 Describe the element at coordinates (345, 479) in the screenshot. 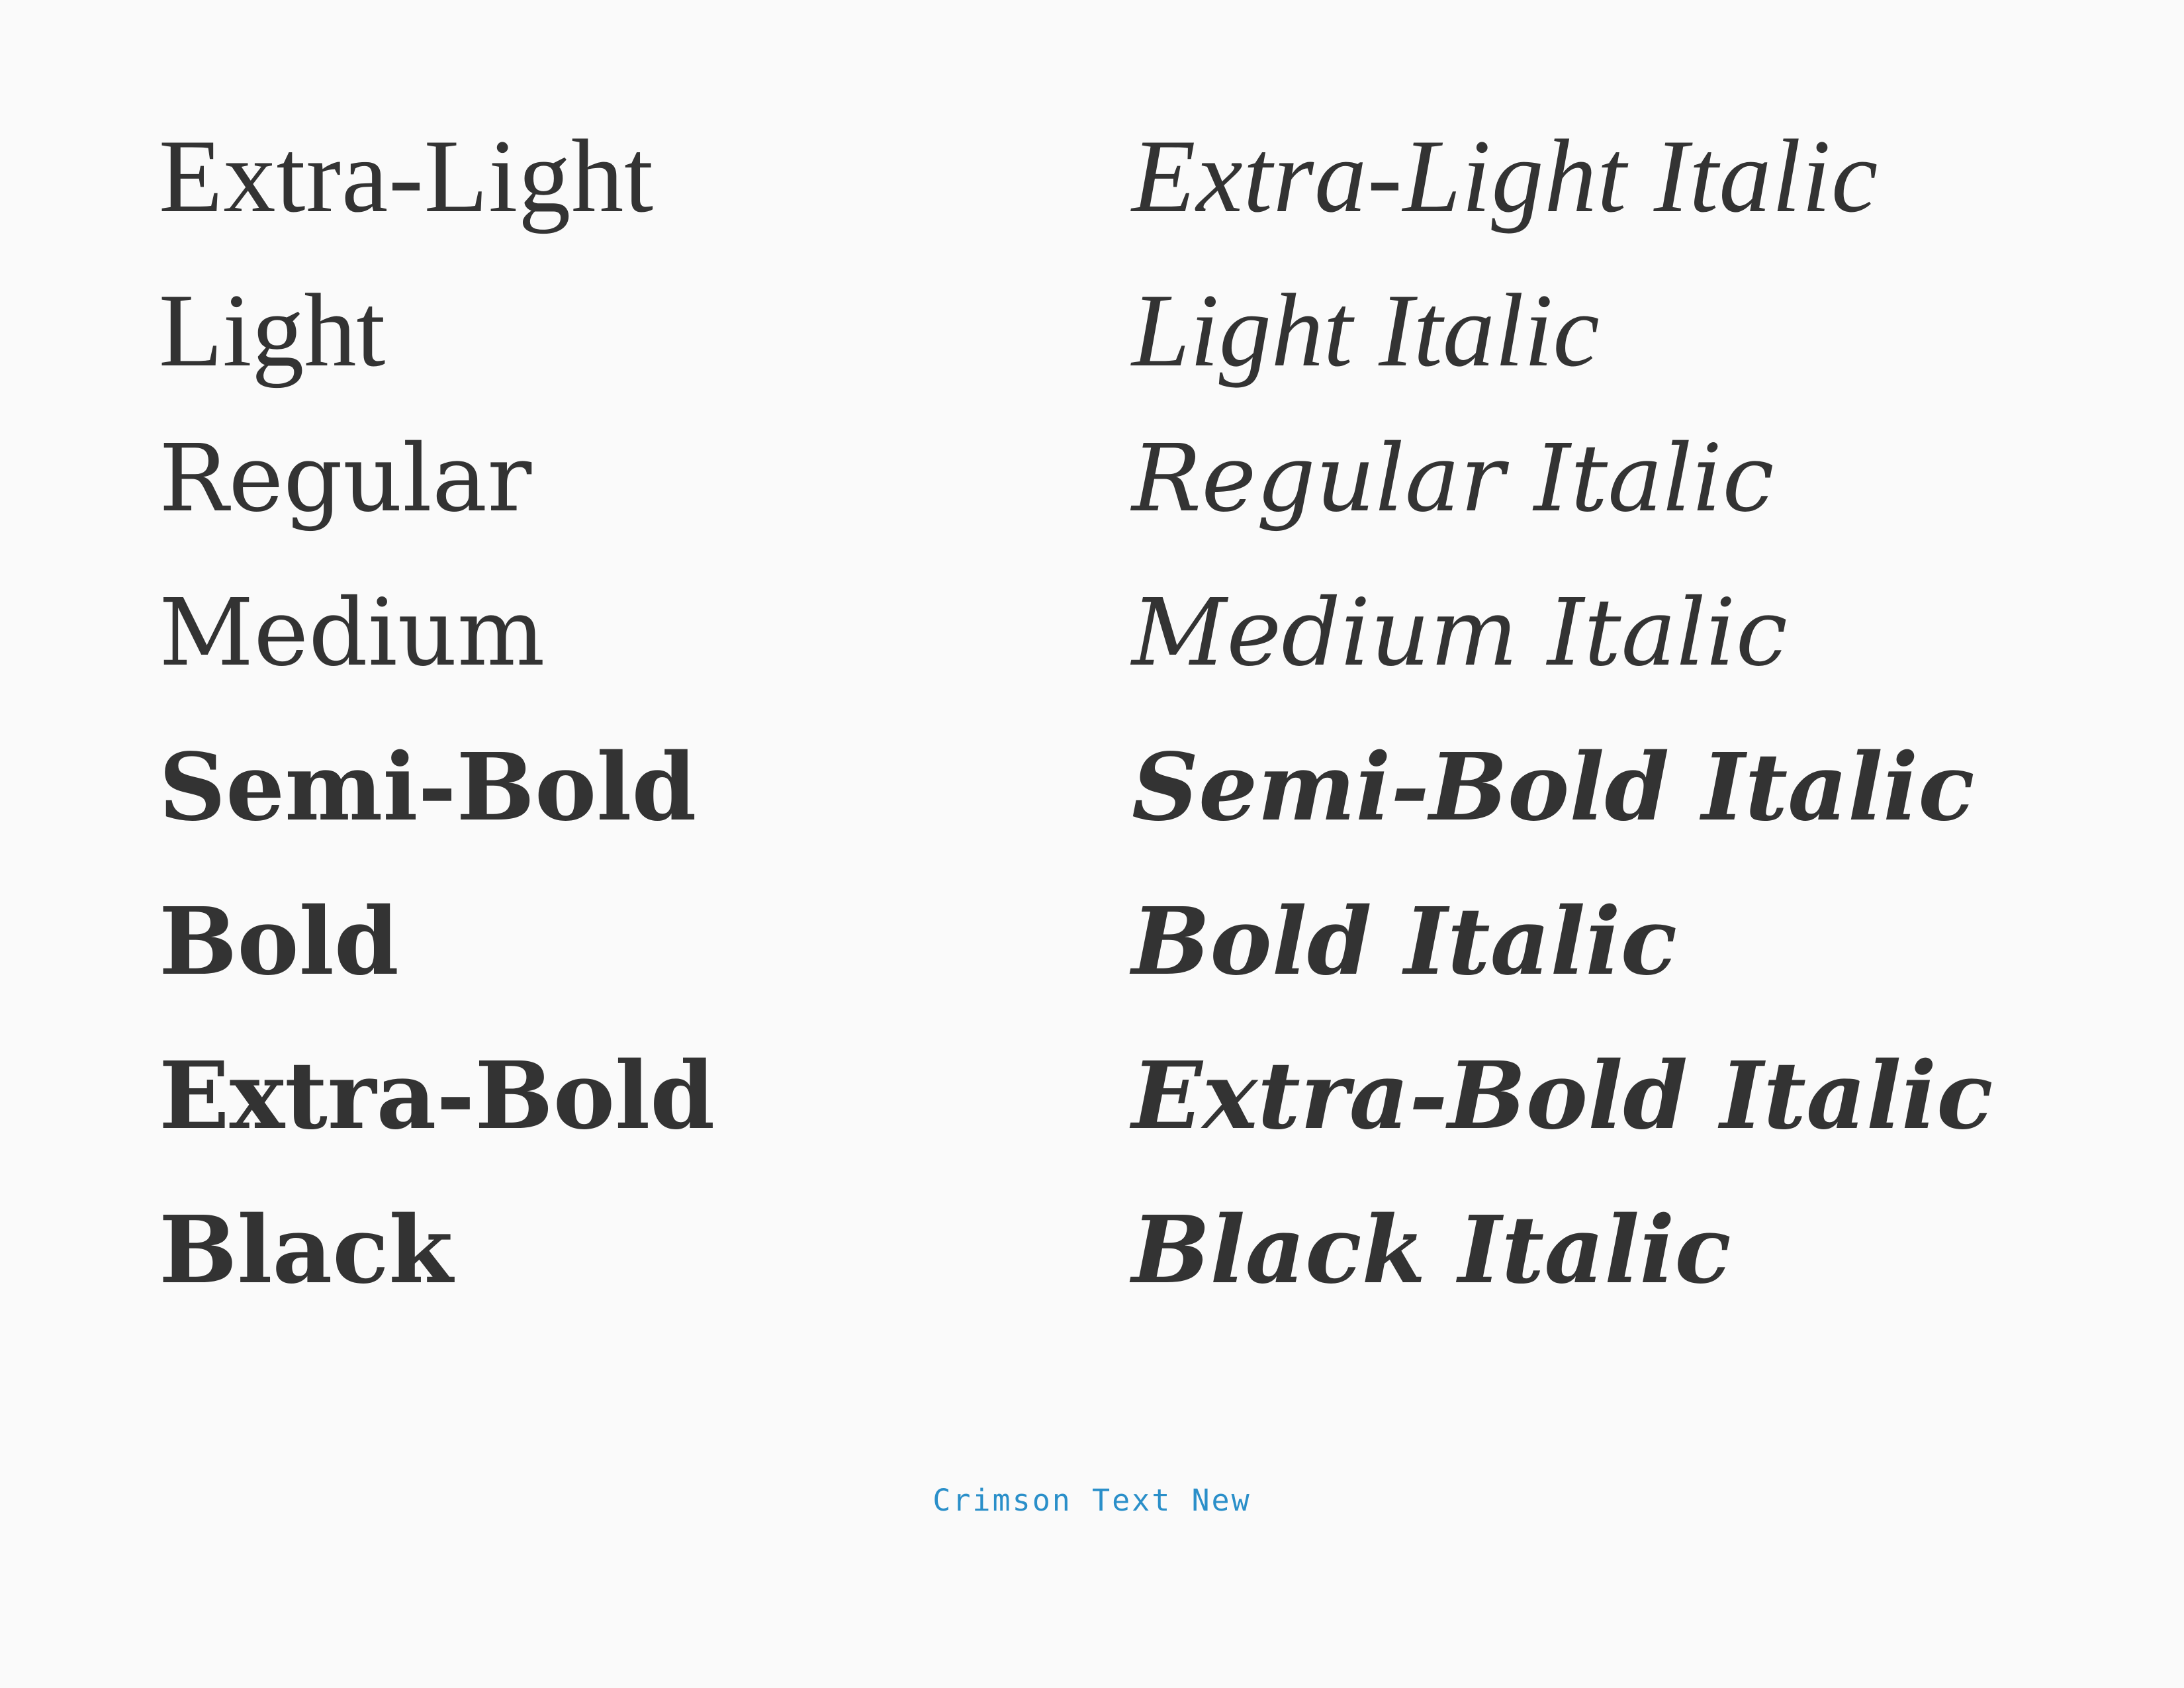

I see `weight-label-regular: Regular` at that location.